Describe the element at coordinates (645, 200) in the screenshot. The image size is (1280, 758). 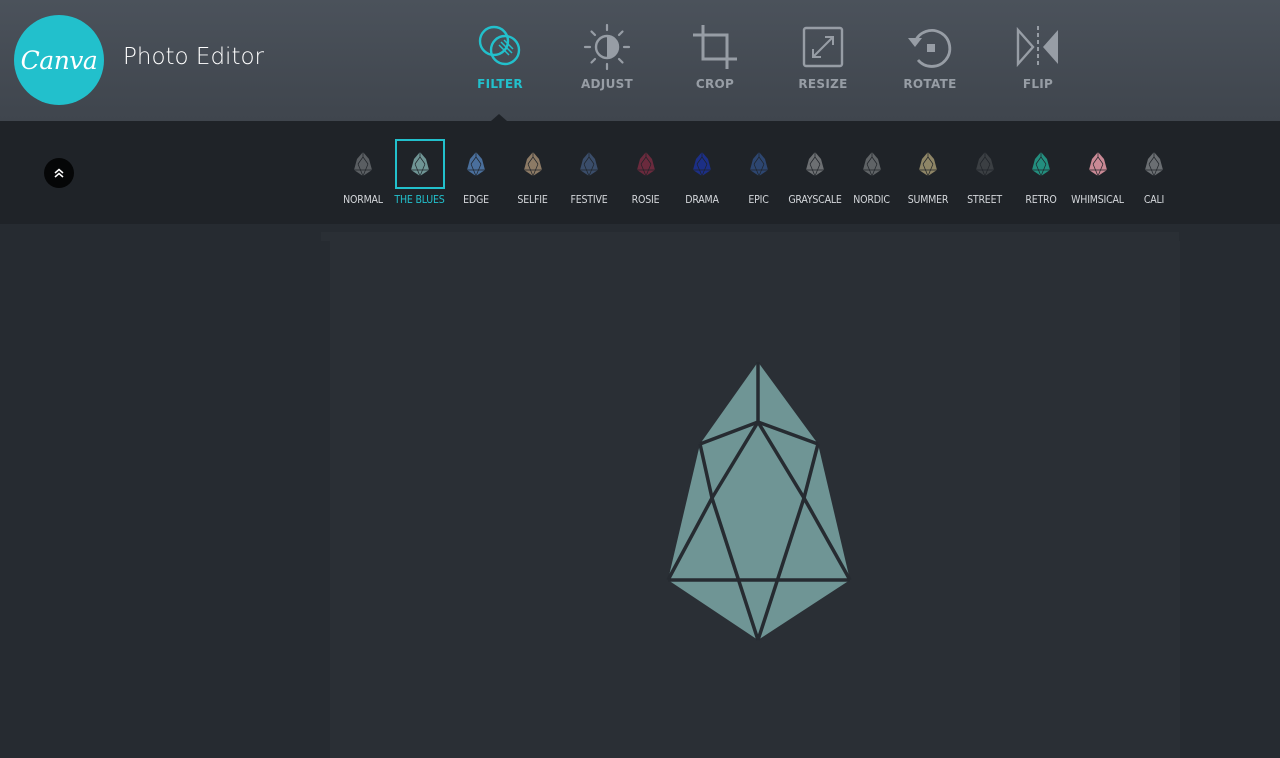
I see `filter-label: ROSIE` at that location.